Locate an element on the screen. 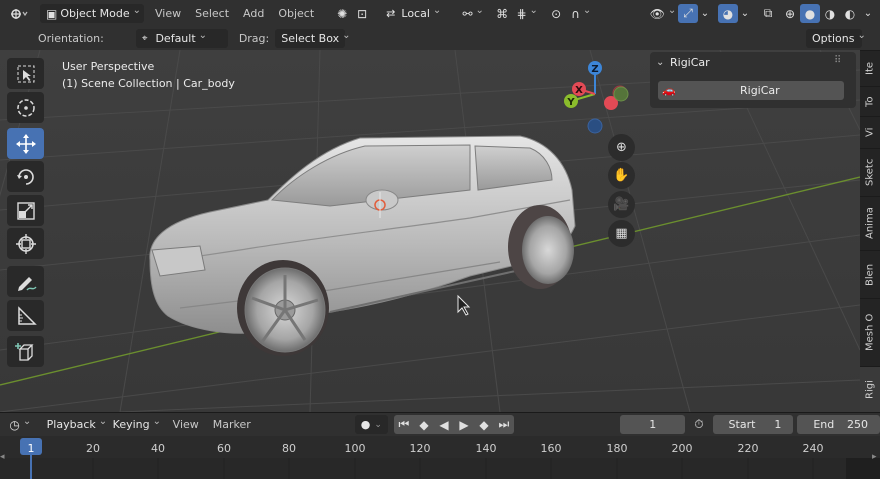 The width and height of the screenshot is (880, 479). menu-object: Object is located at coordinates (296, 13).